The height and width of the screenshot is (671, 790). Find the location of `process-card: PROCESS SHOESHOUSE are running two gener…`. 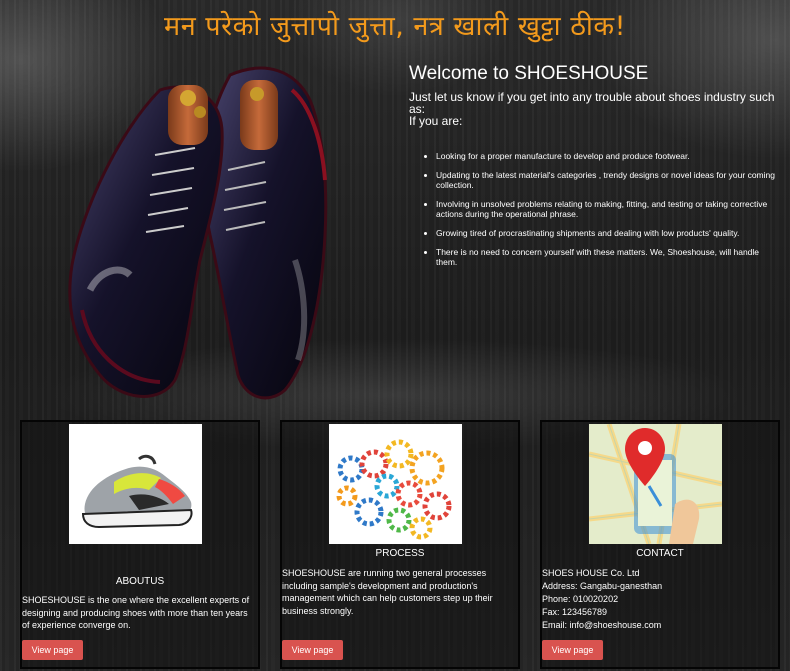

process-card: PROCESS SHOESHOUSE are running two gener… is located at coordinates (400, 544).